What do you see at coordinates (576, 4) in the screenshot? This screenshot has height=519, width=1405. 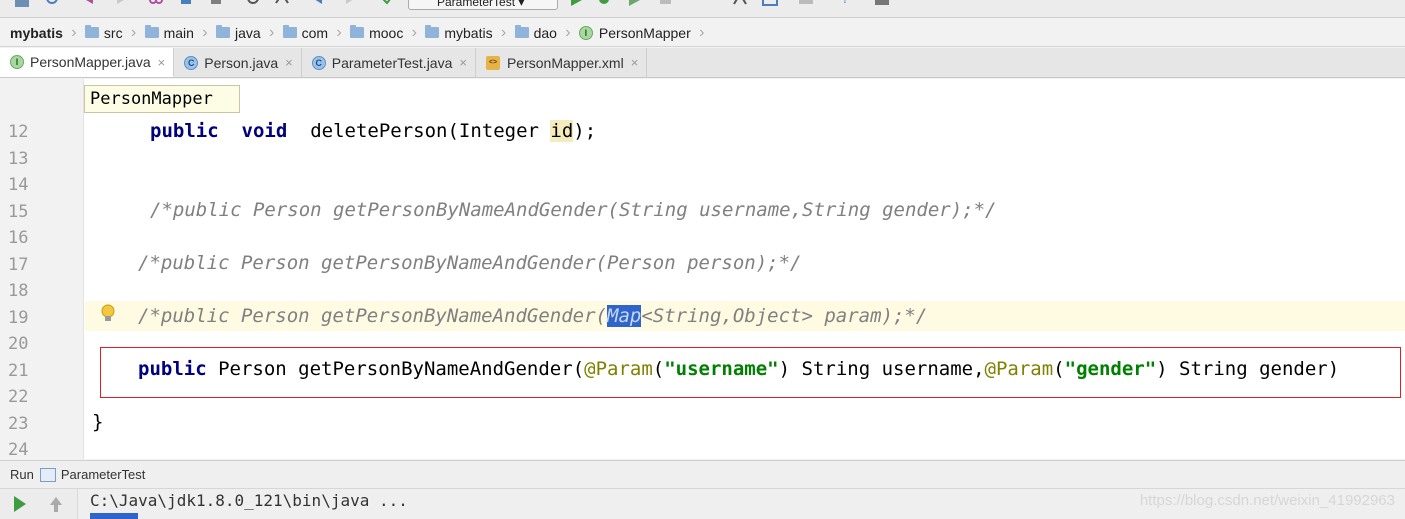 I see `run-icon` at bounding box center [576, 4].